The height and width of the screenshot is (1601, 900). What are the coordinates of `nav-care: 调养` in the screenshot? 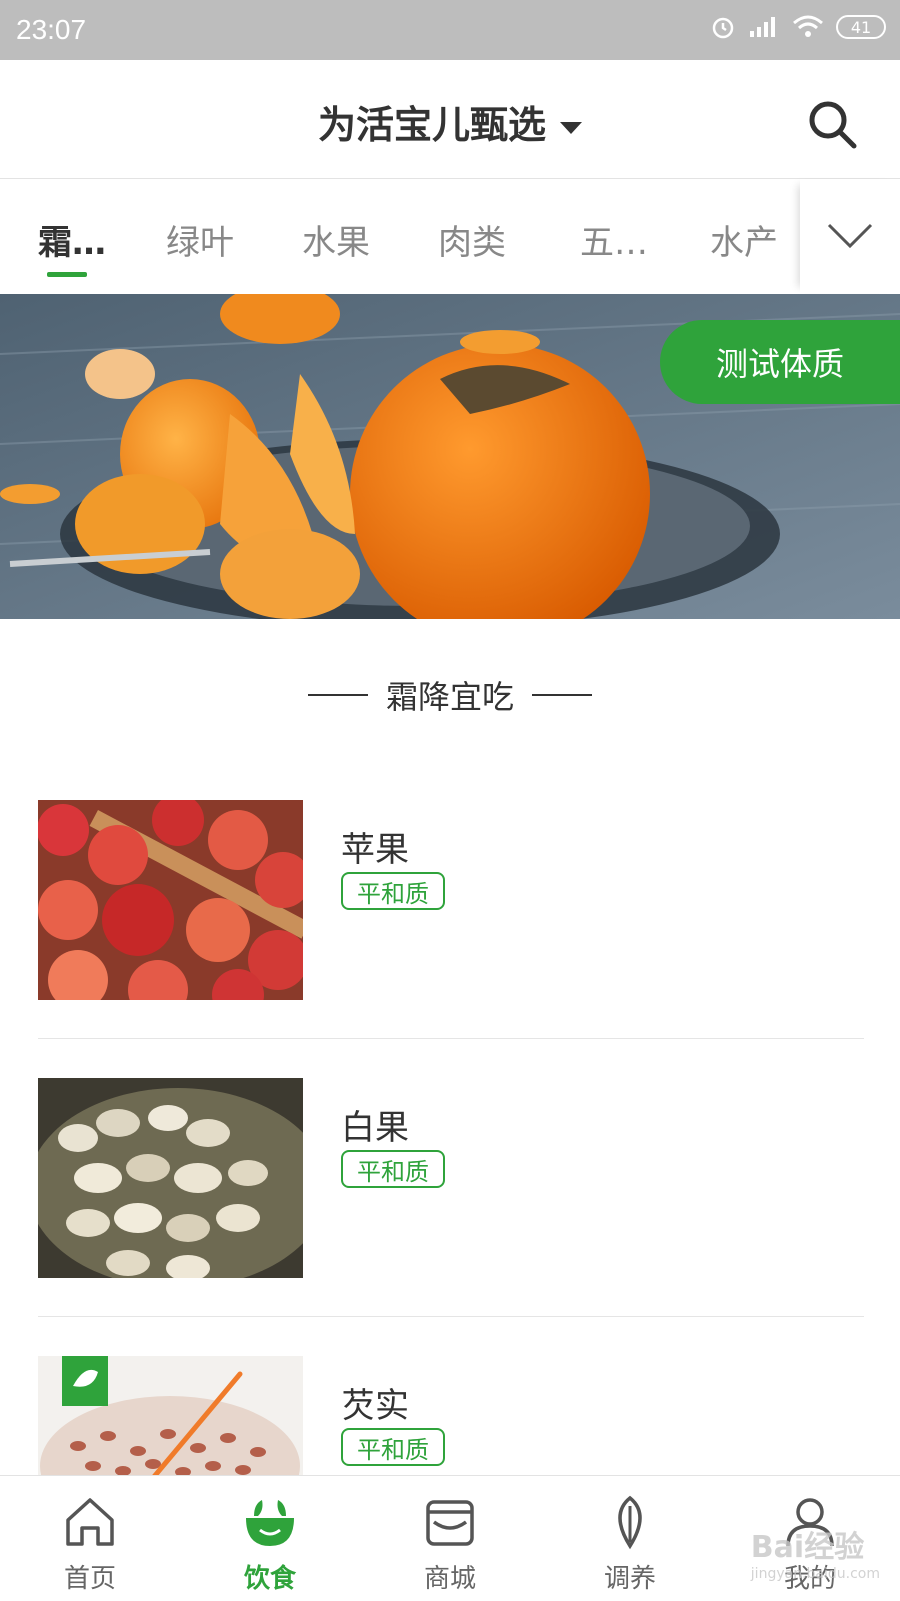 It's located at (630, 1538).